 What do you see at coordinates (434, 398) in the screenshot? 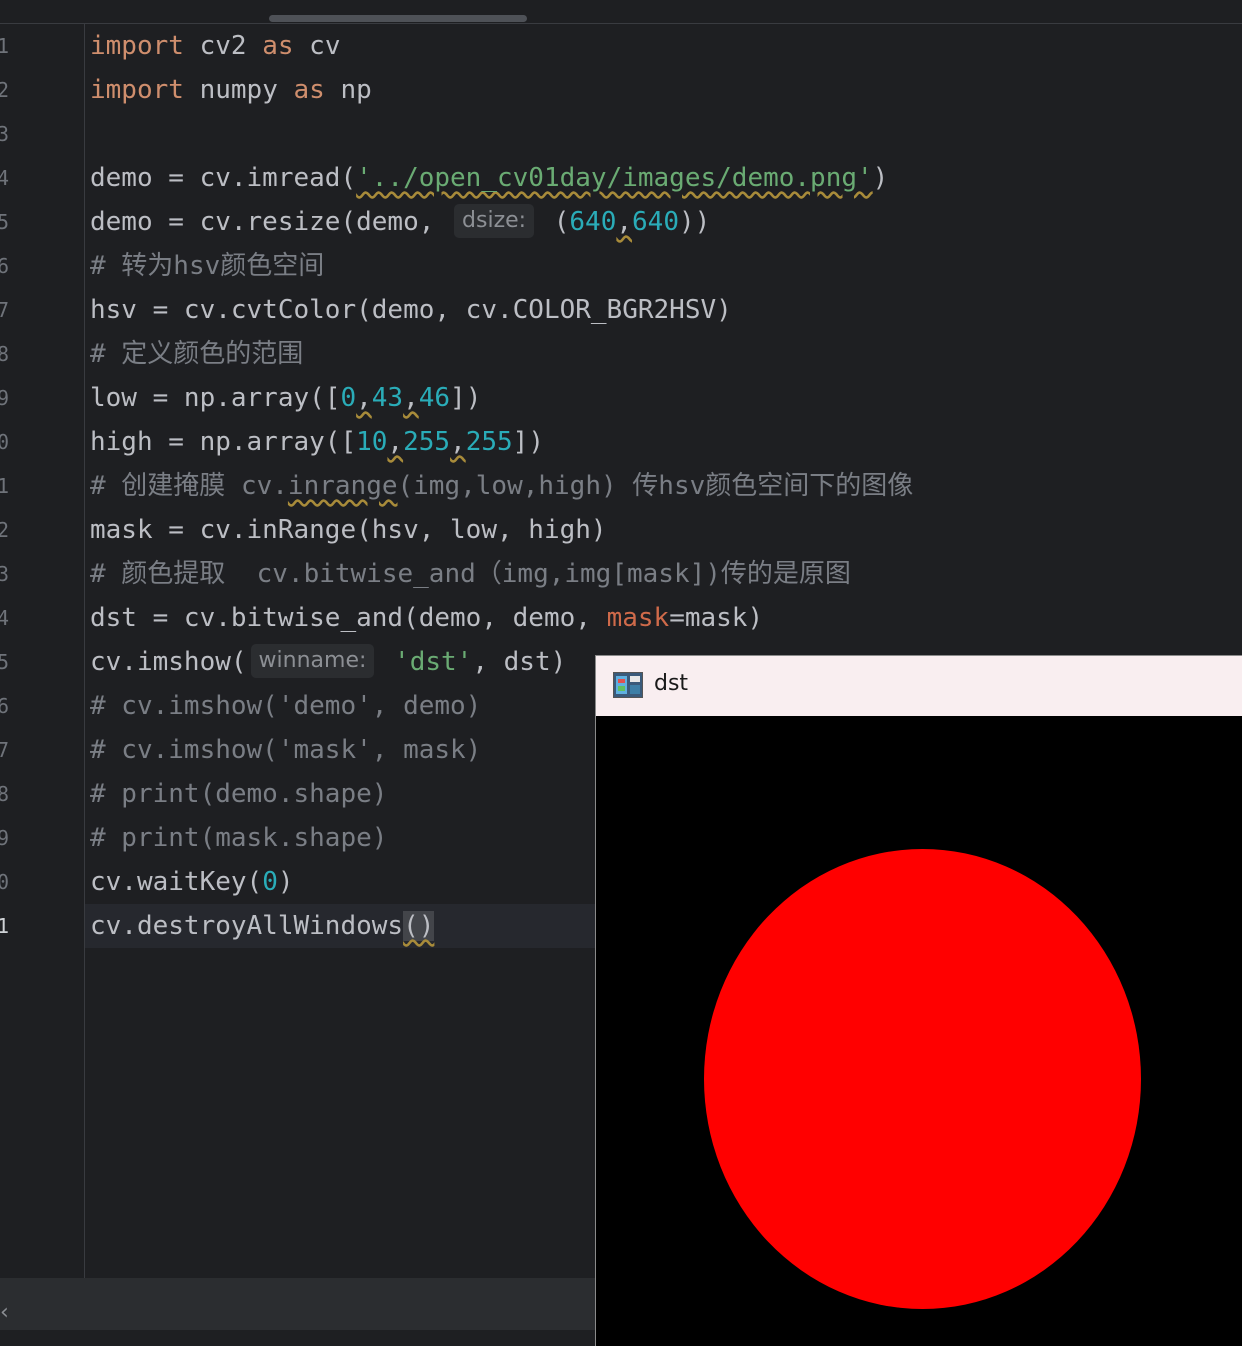
I see `number-literal: 46` at bounding box center [434, 398].